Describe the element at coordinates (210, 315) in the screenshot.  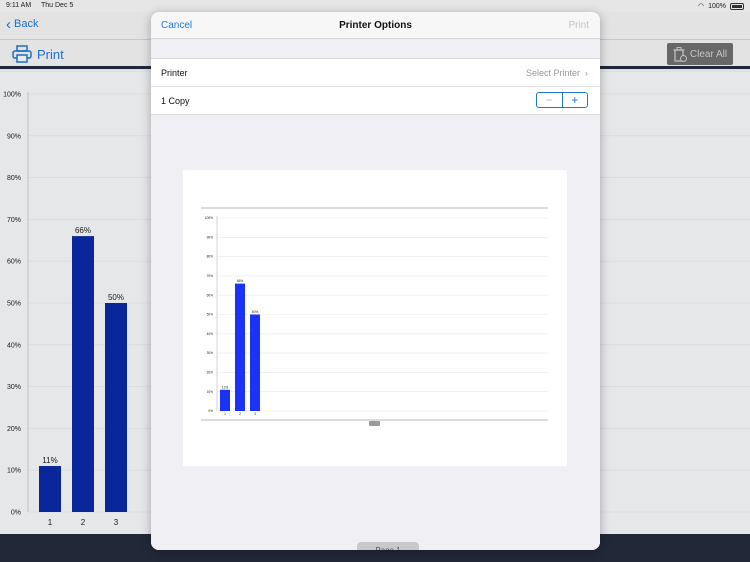
I see `y-tick-label: 50%` at that location.